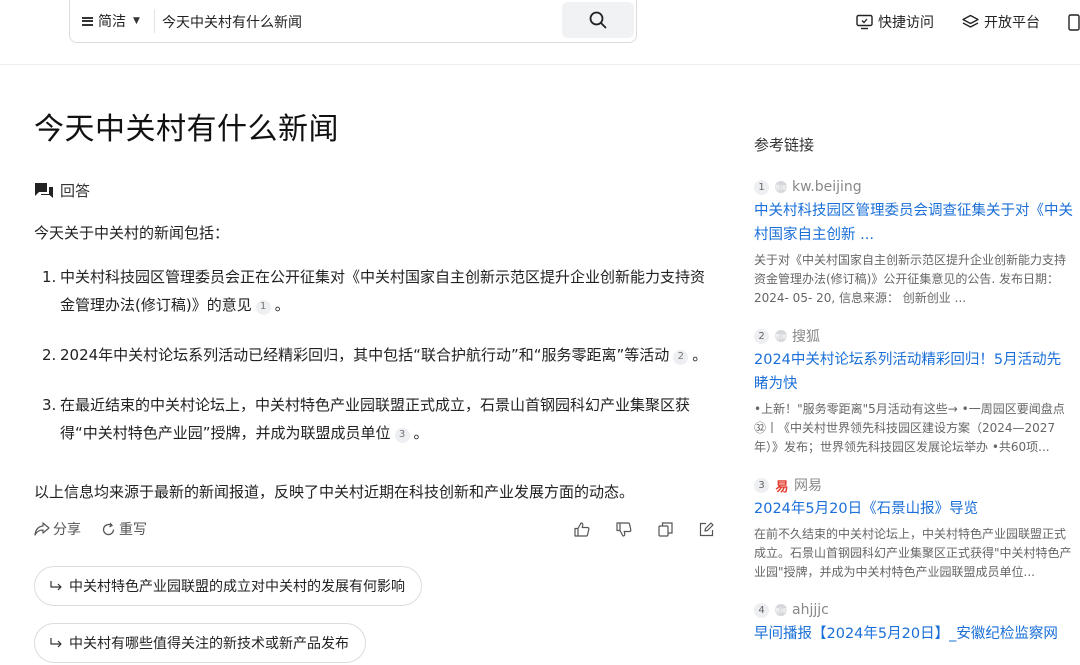 The width and height of the screenshot is (1080, 665). Describe the element at coordinates (914, 634) in the screenshot. I see `reference-link: 早间播报【2024年5月20日】_安徽纪检监察网` at that location.